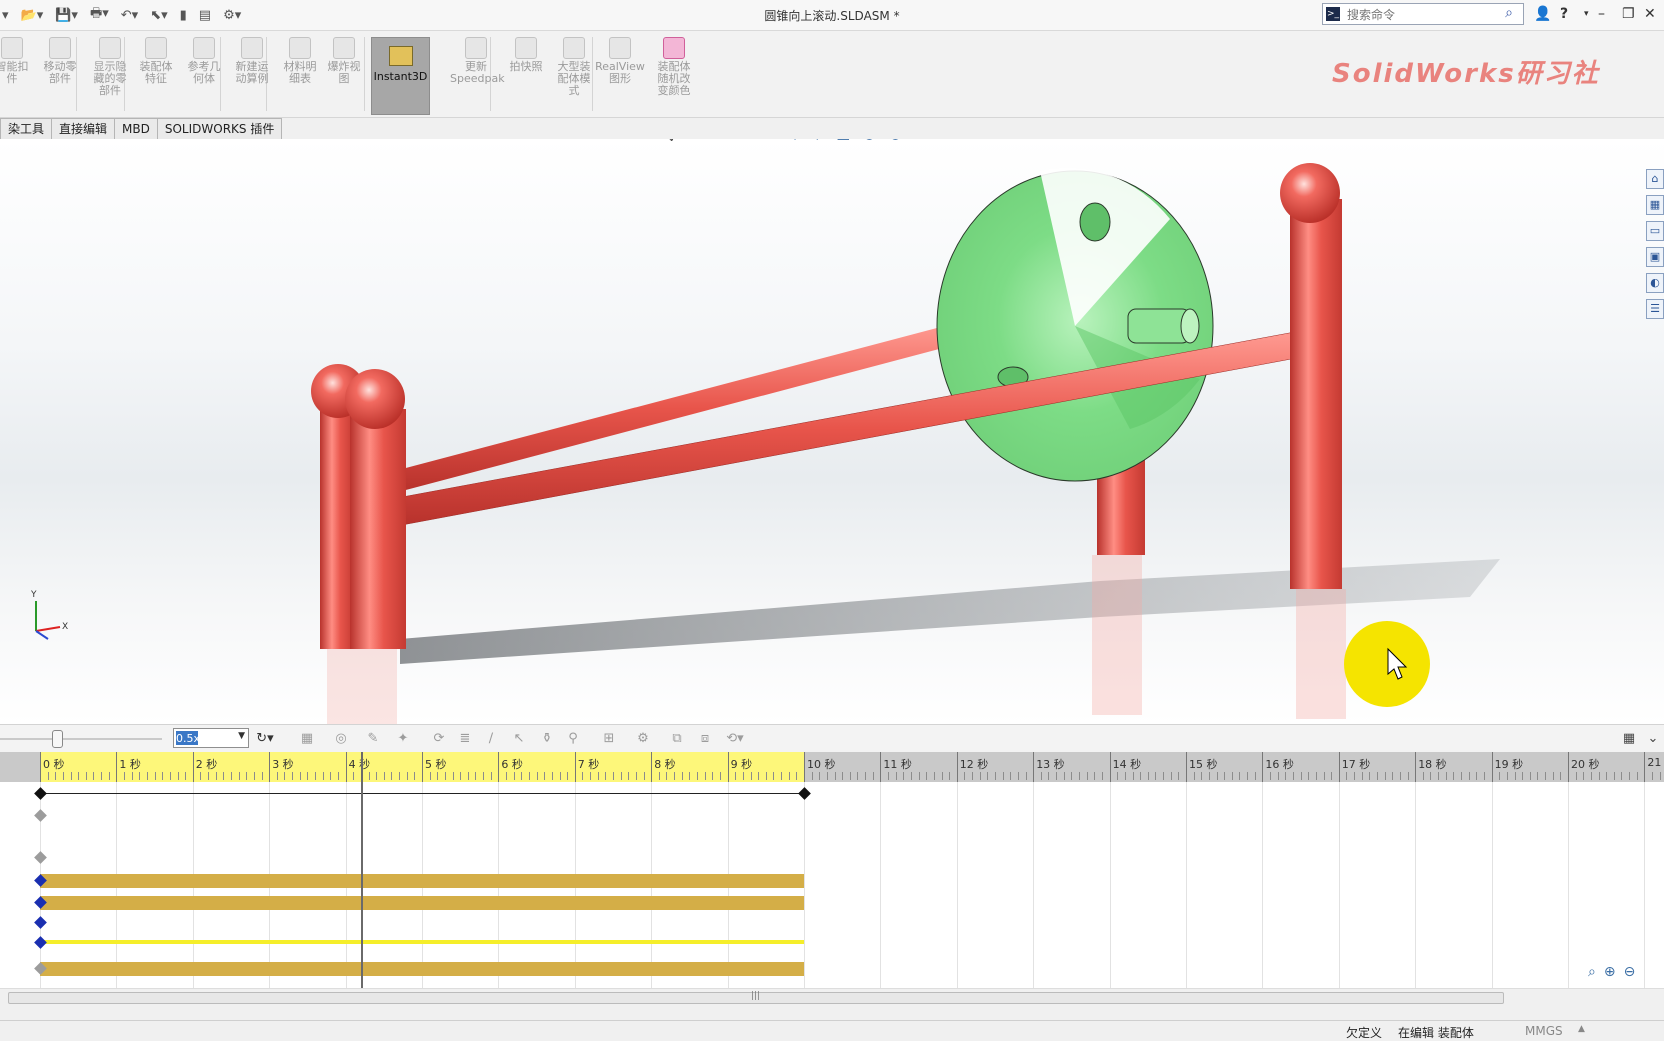  Describe the element at coordinates (573, 739) in the screenshot. I see `gravity-icon: ⚲` at that location.